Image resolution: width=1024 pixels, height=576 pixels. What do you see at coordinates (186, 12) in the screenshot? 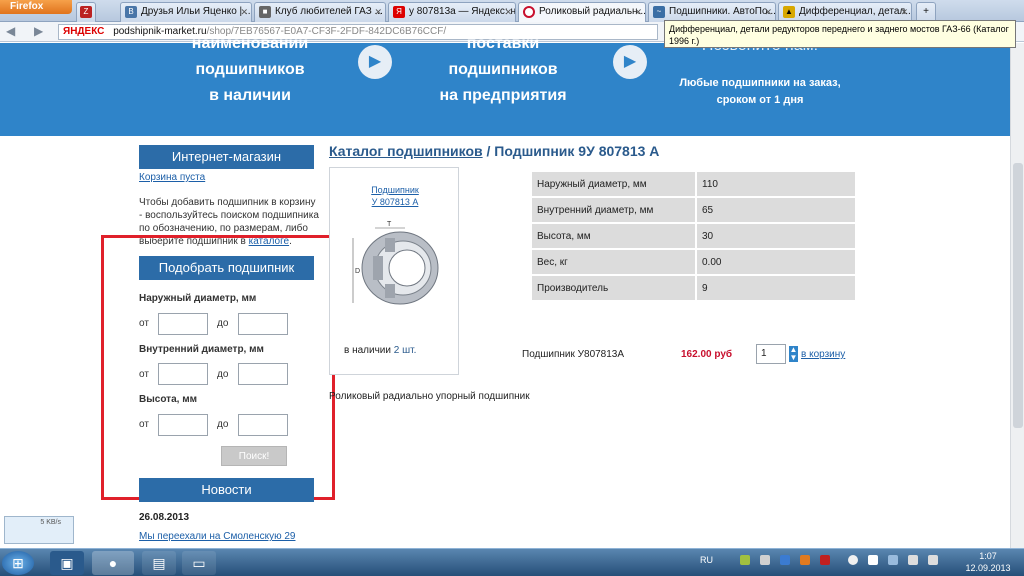
I see `tab-vk: B Друзья Ильи Яценко | ... ✕` at bounding box center [186, 12].